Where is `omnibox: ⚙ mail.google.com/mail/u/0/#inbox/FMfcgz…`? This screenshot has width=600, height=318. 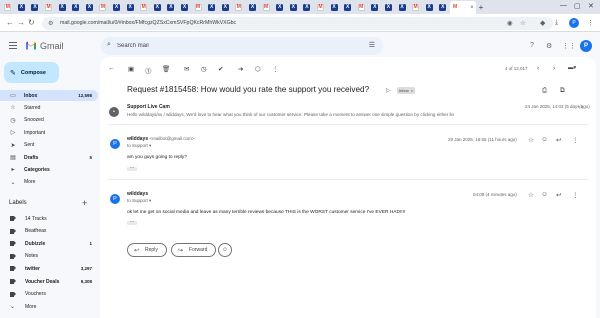
omnibox: ⚙ mail.google.com/mail/u/0/#inbox/FMfcgz… is located at coordinates (297, 23).